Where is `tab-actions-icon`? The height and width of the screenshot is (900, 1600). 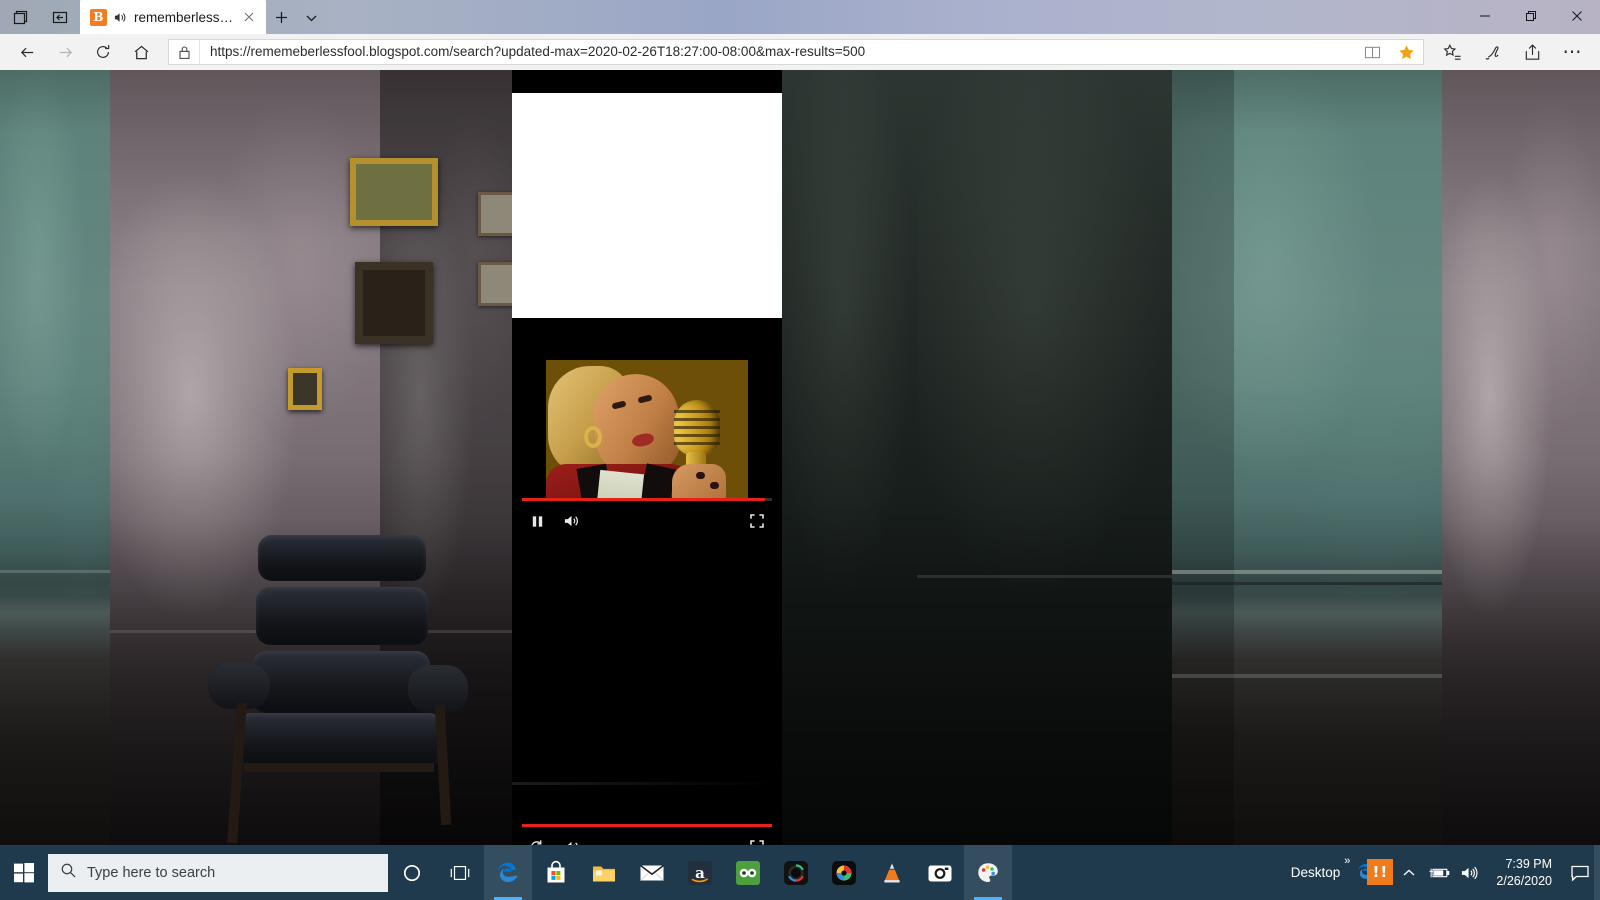
tab-actions-icon is located at coordinates (20, 17).